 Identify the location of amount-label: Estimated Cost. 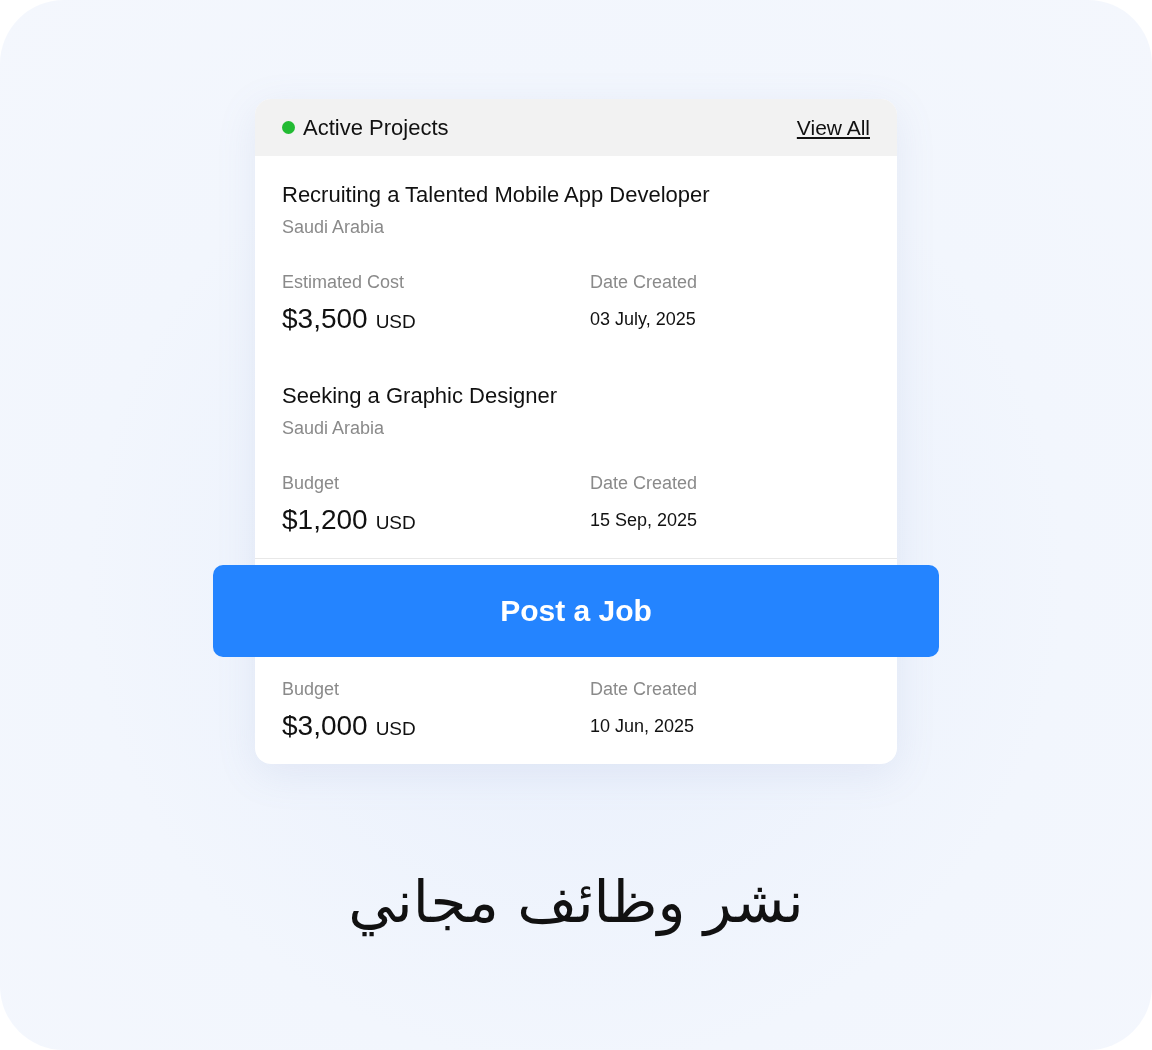
(344, 282).